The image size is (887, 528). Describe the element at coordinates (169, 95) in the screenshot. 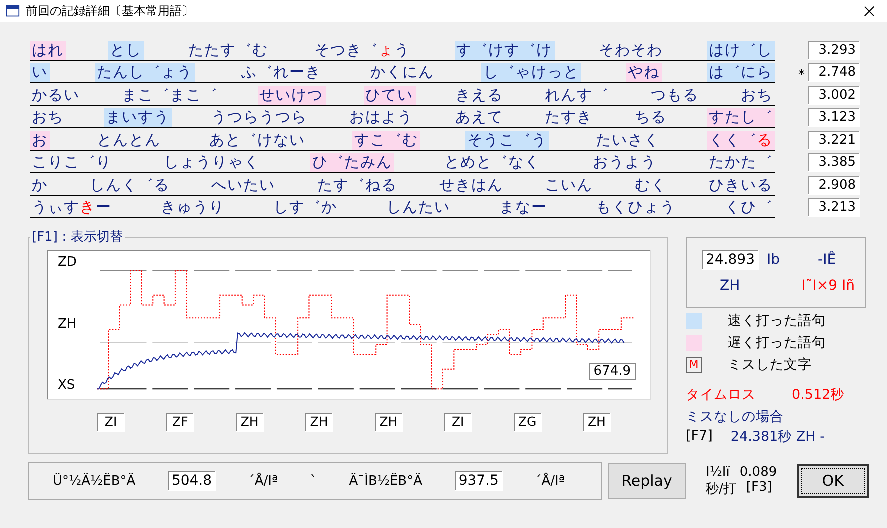

I see `typed-word: まこ゛まこ゛` at that location.